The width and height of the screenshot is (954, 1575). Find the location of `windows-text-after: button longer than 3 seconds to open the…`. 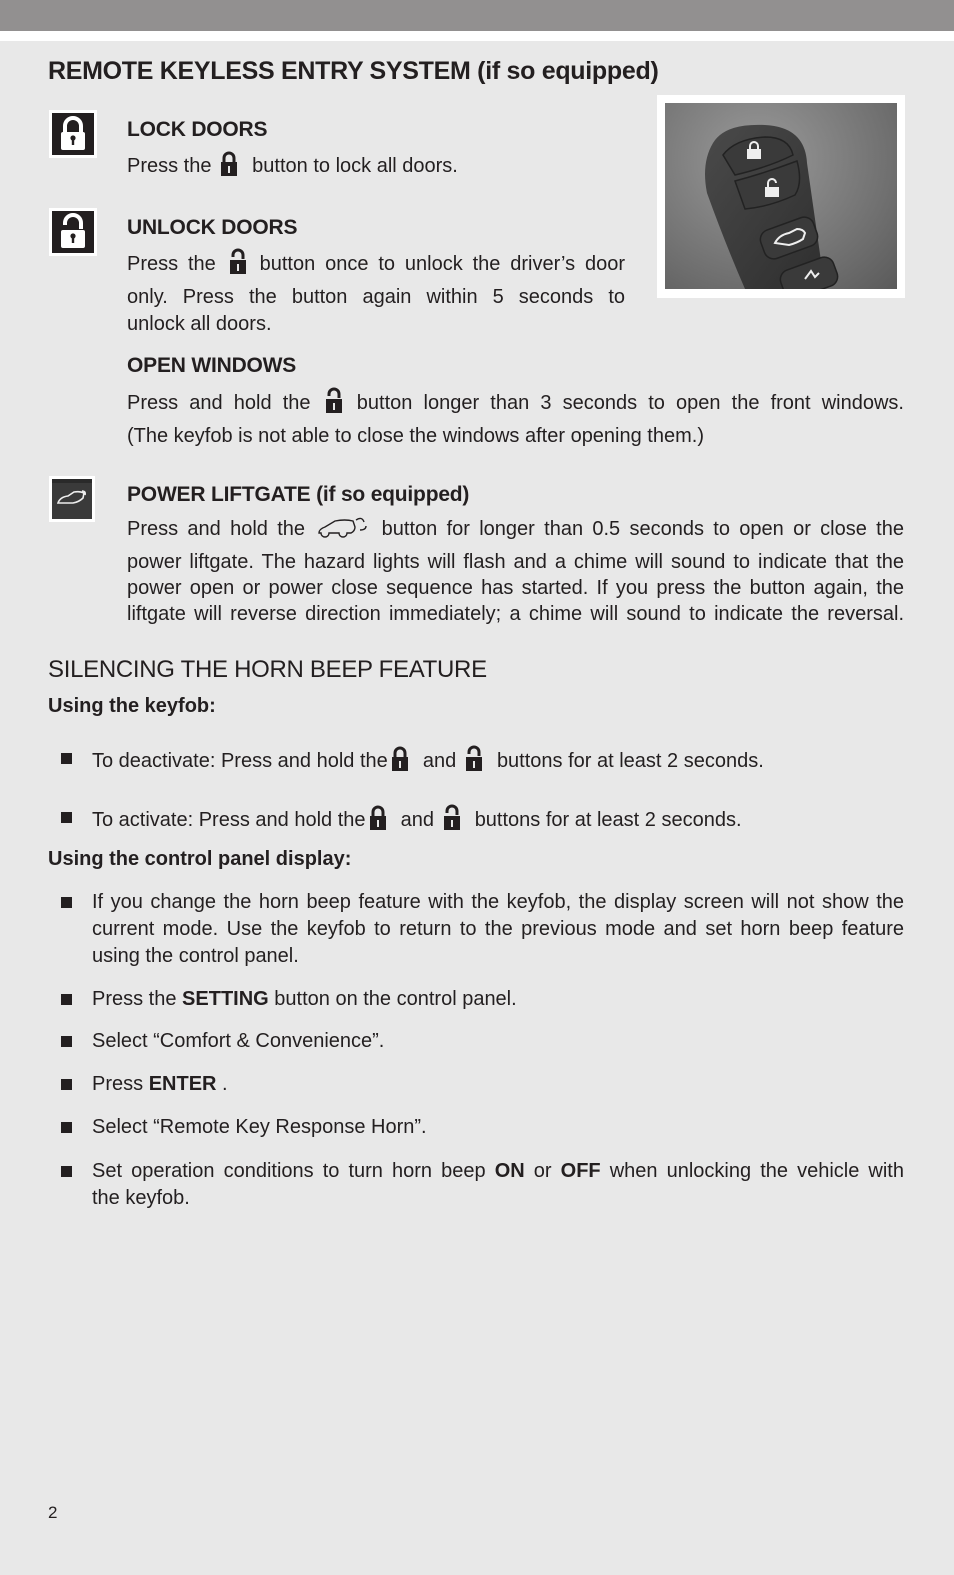

windows-text-after: button longer than 3 seconds to open the… is located at coordinates (630, 403).